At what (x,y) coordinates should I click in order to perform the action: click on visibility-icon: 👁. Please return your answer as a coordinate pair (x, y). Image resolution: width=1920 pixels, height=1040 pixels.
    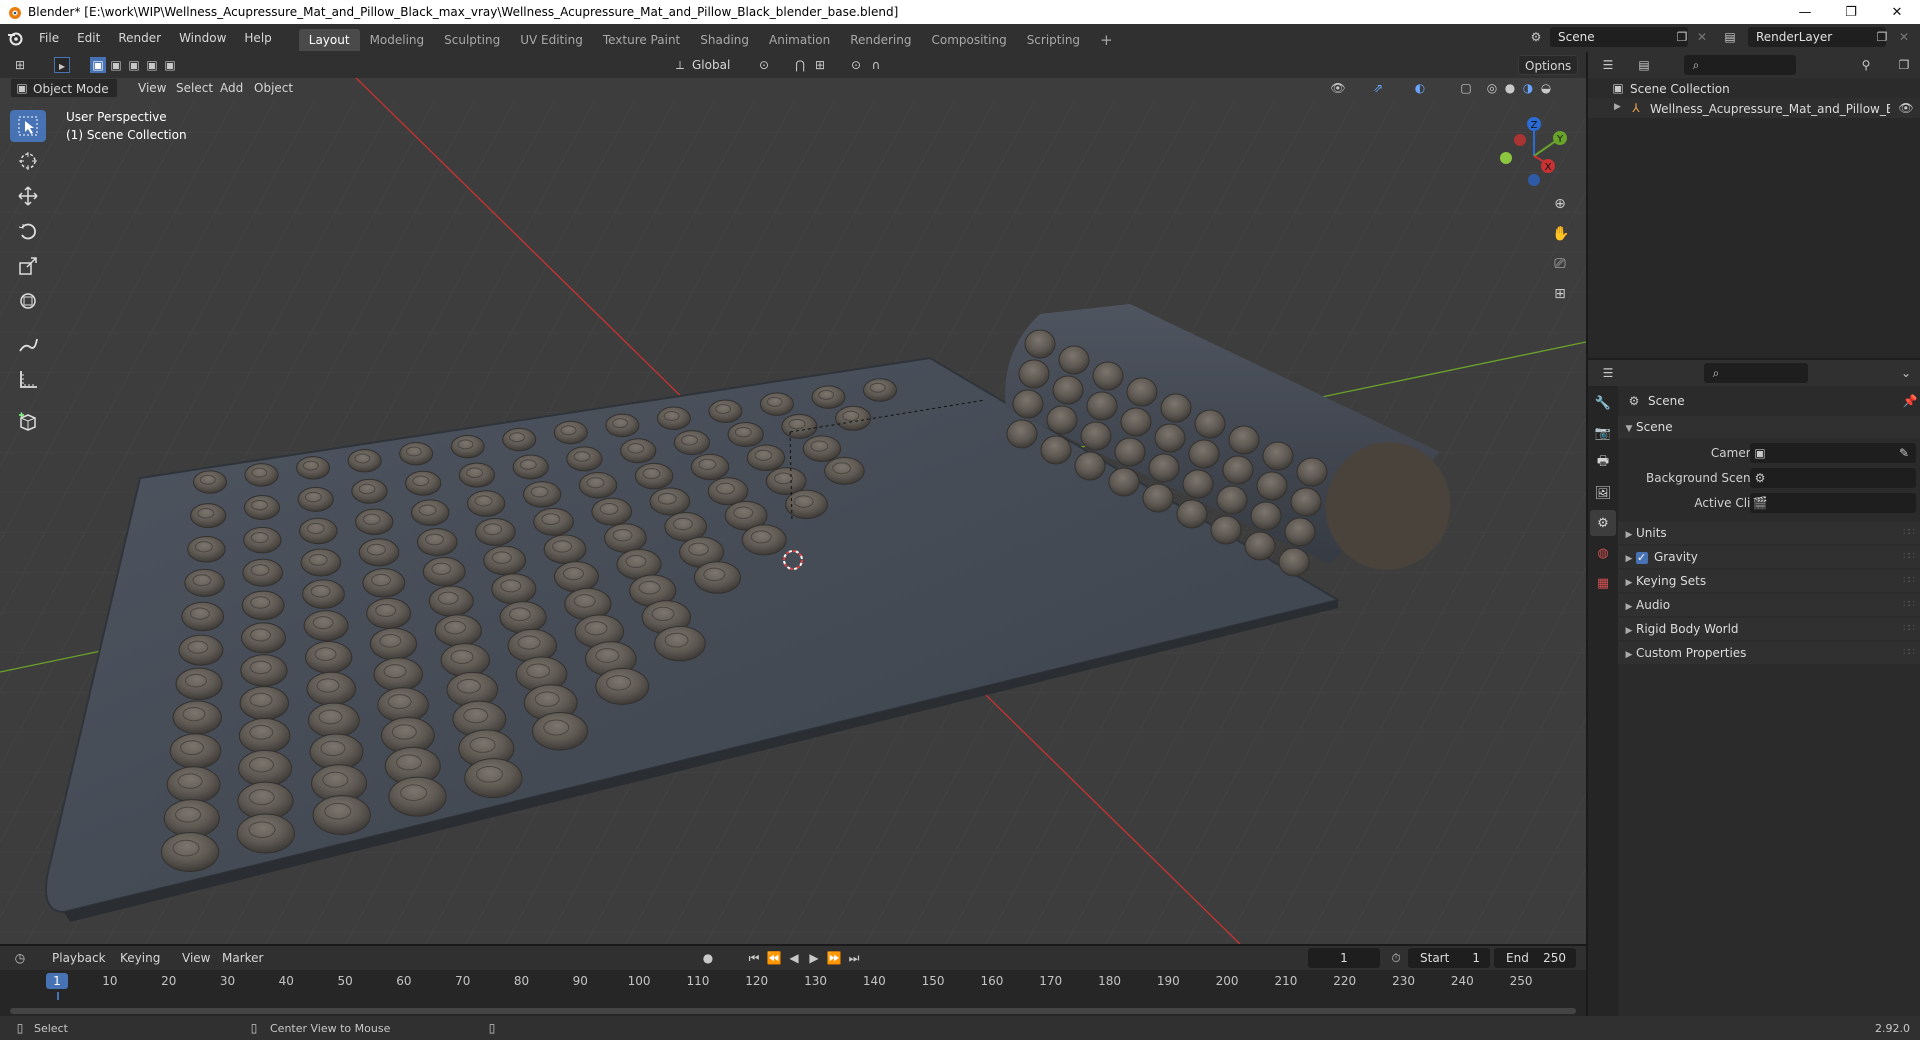
    Looking at the image, I should click on (1338, 88).